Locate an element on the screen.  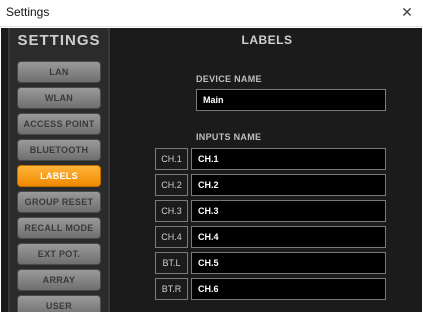
channel-label: BT.R is located at coordinates (171, 289).